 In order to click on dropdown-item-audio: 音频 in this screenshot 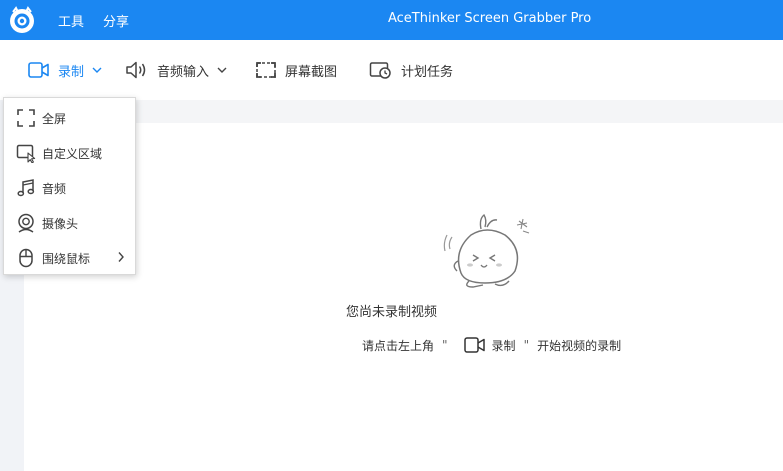, I will do `click(69, 187)`.